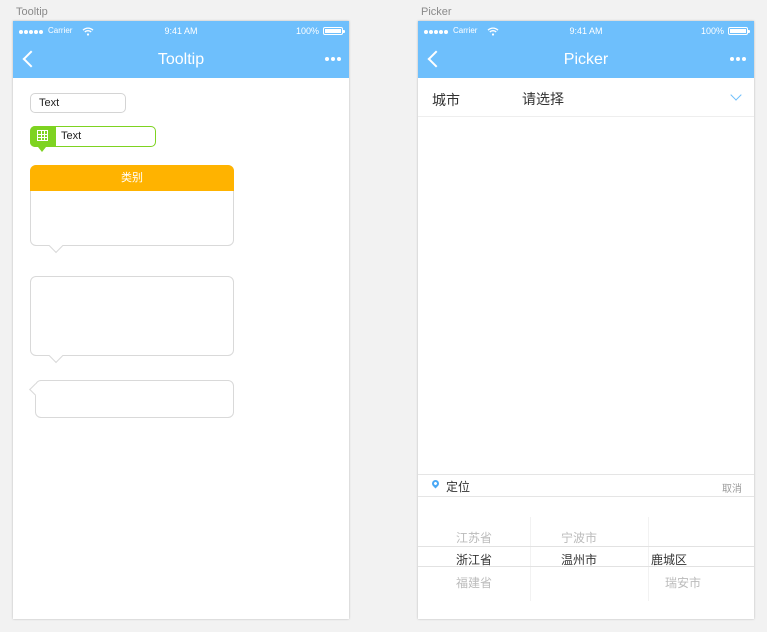 The width and height of the screenshot is (767, 632). Describe the element at coordinates (132, 178) in the screenshot. I see `category-header: 类别` at that location.